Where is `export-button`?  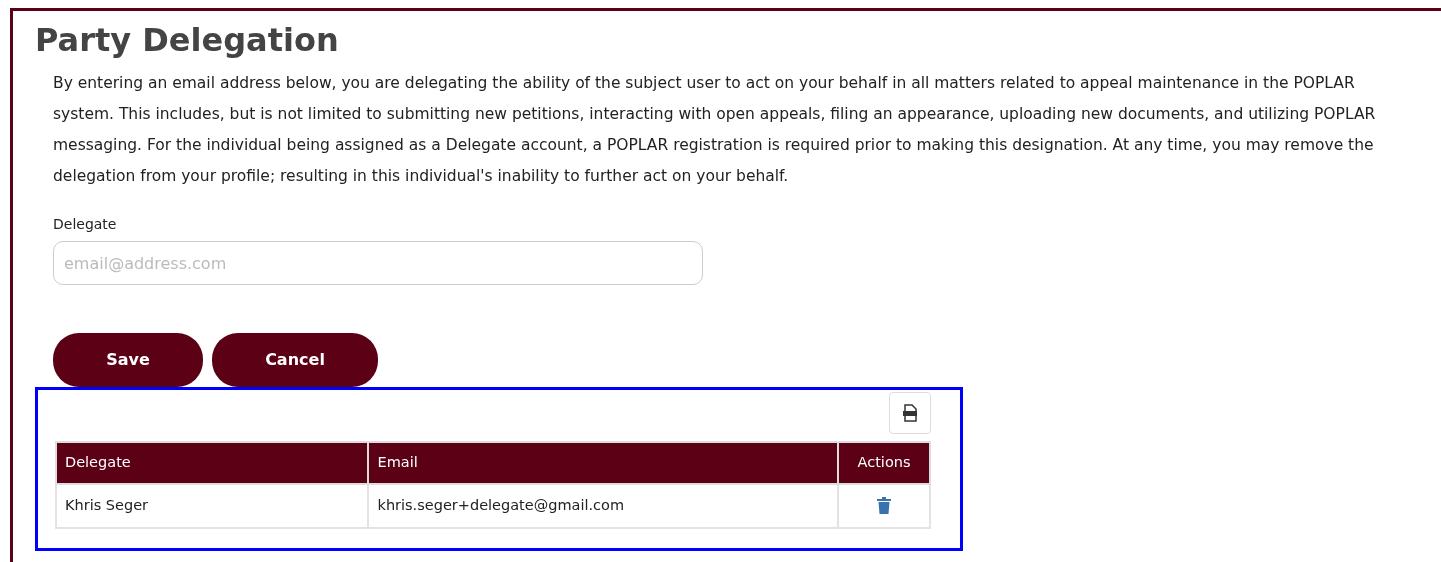
export-button is located at coordinates (910, 413).